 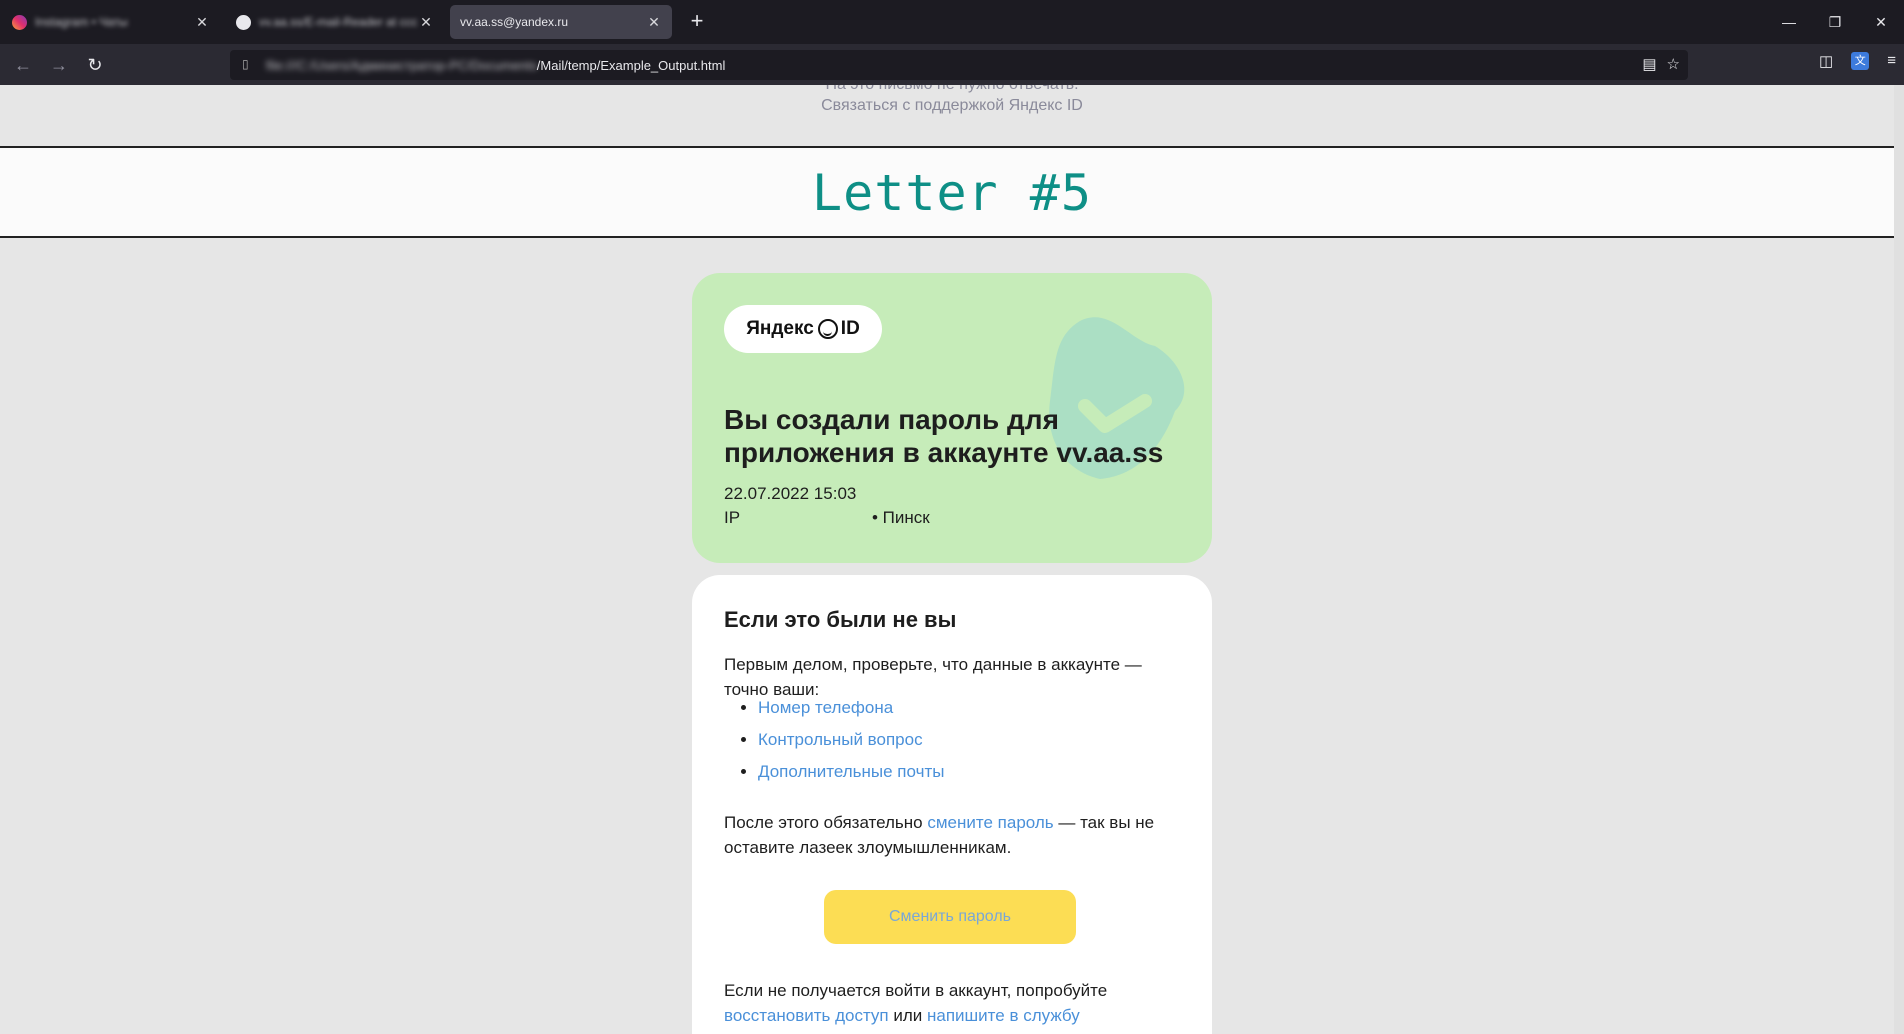 I want to click on security-question-link: Контрольный вопрос, so click(x=840, y=739).